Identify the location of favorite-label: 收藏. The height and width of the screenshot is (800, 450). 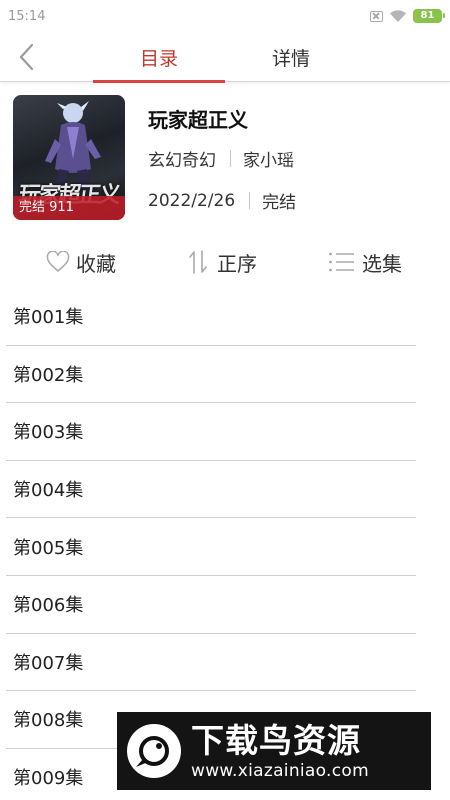
(96, 263).